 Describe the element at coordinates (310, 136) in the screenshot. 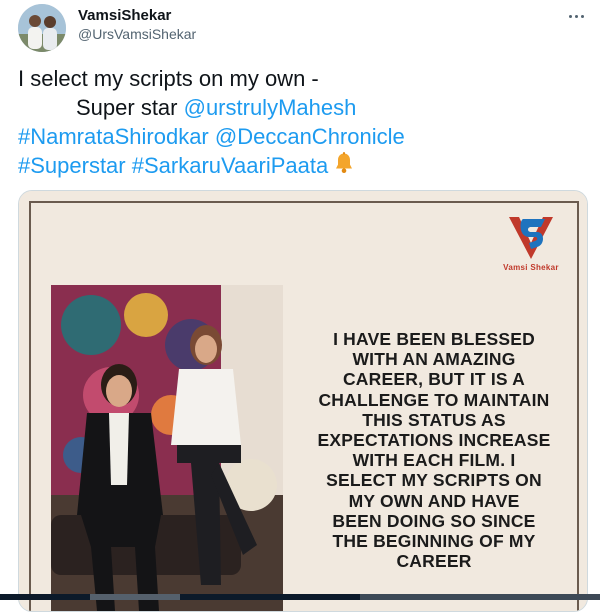

I see `mention-link: @DeccanChronicle` at that location.